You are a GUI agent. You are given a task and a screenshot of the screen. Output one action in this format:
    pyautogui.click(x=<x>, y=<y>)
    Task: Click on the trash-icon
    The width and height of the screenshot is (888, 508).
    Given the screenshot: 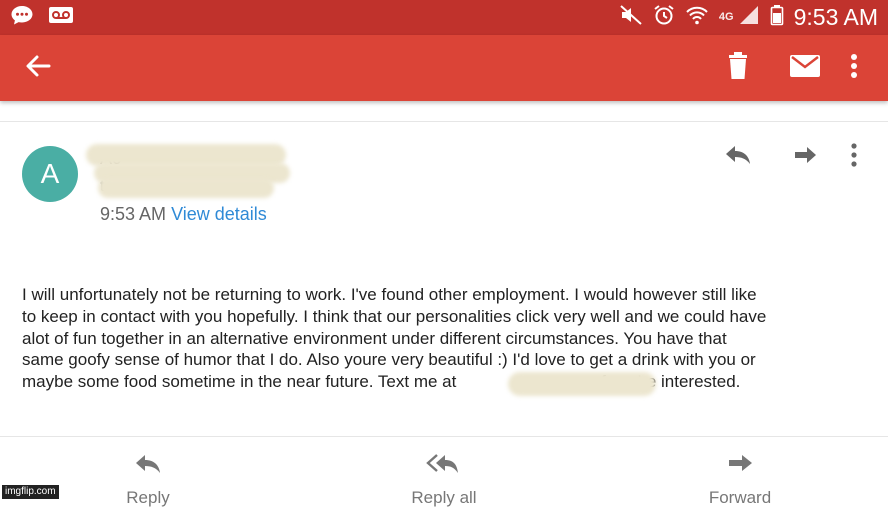 What is the action you would take?
    pyautogui.click(x=738, y=68)
    